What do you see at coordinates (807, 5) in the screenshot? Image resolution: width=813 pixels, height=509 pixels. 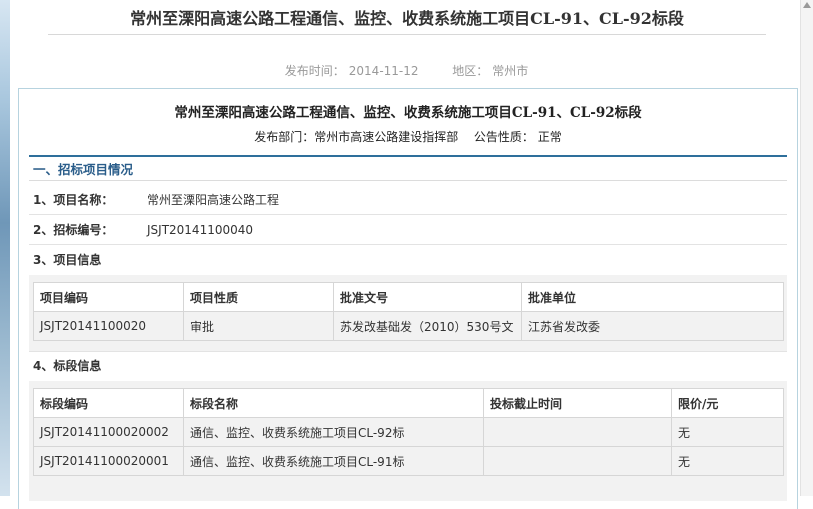 I see `scroll-up-arrow-icon` at bounding box center [807, 5].